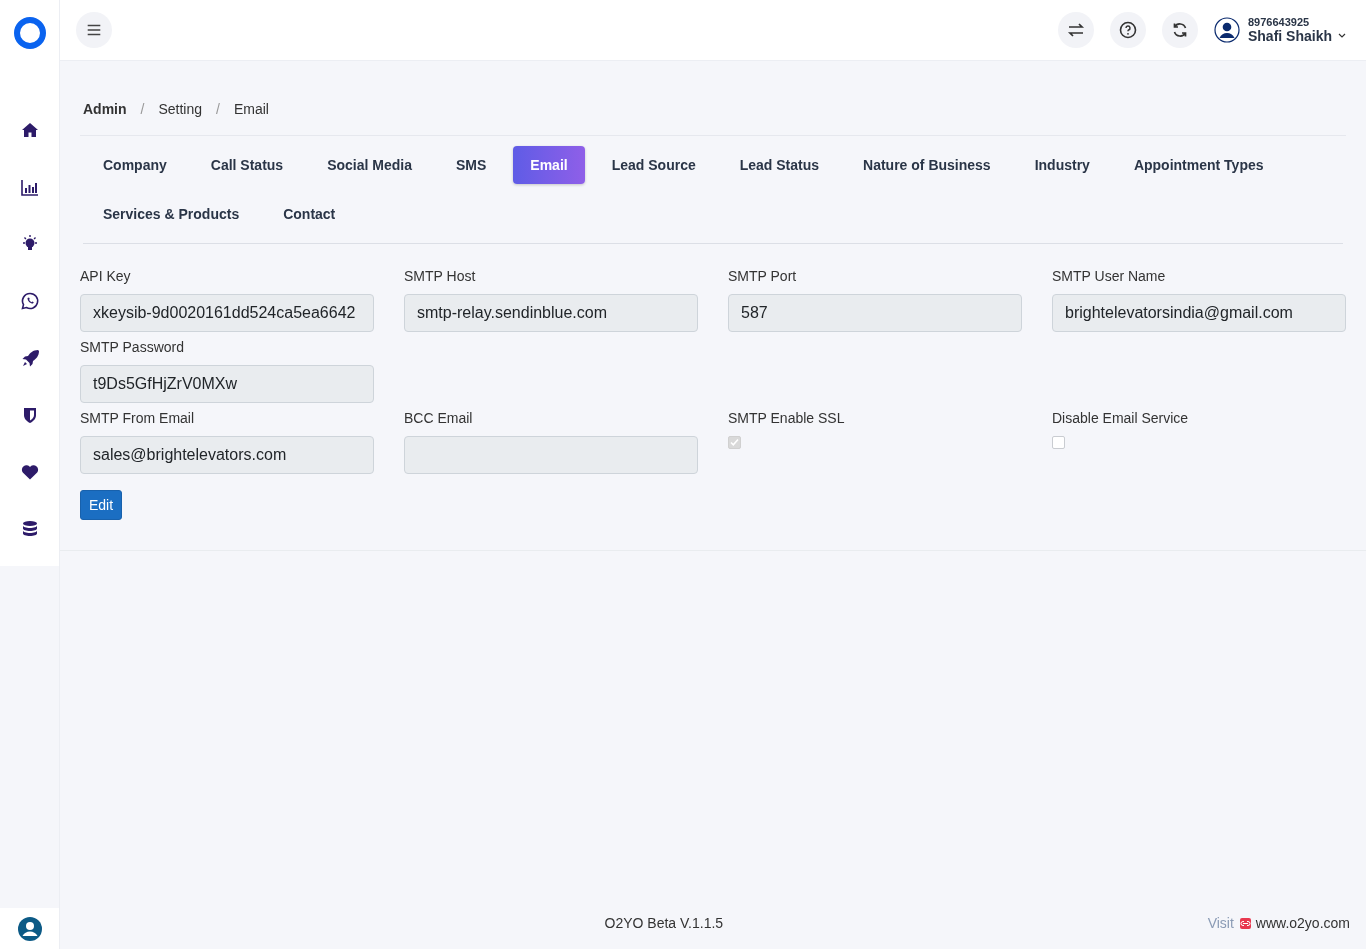 The height and width of the screenshot is (949, 1366). I want to click on heart-icon, so click(29, 472).